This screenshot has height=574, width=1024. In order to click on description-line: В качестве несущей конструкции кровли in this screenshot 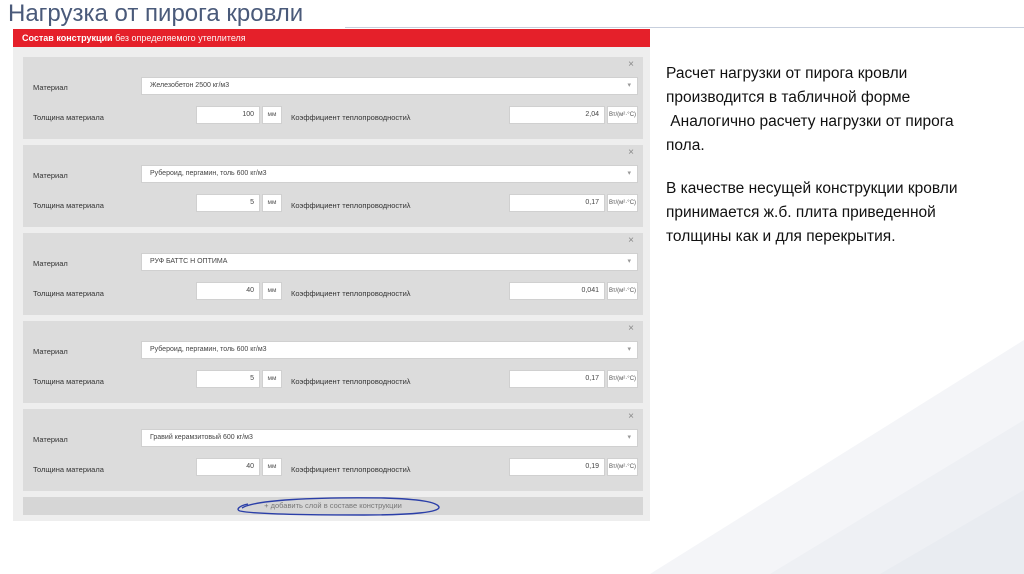, I will do `click(812, 188)`.